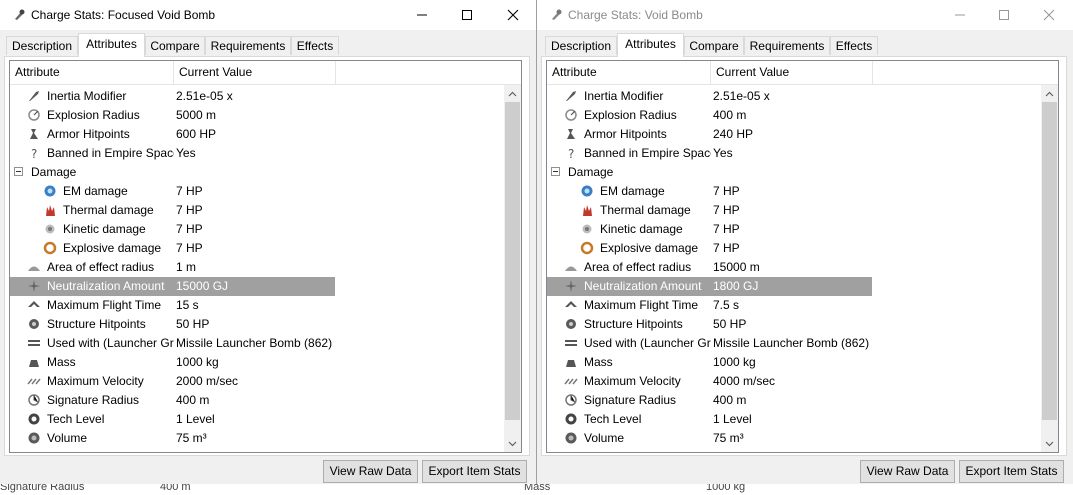 Image resolution: width=1073 pixels, height=495 pixels. Describe the element at coordinates (571, 419) in the screenshot. I see `tech-level-icon` at that location.